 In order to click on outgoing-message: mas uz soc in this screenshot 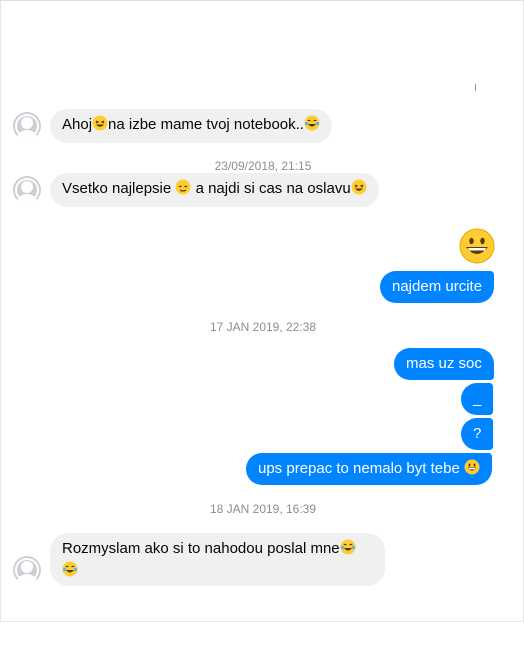, I will do `click(444, 364)`.